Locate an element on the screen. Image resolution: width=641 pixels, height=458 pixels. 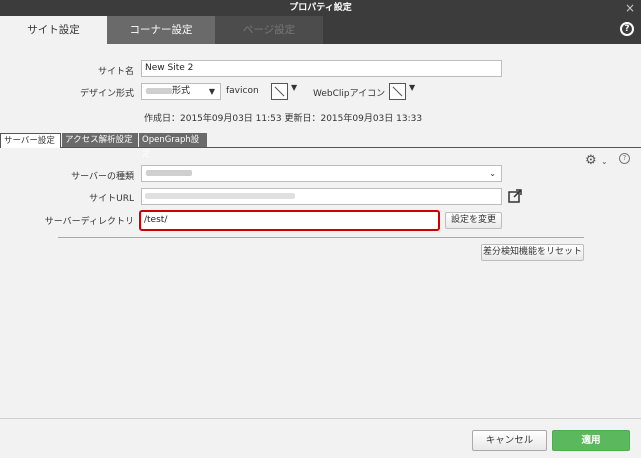
favicon-label: favicon is located at coordinates (242, 91).